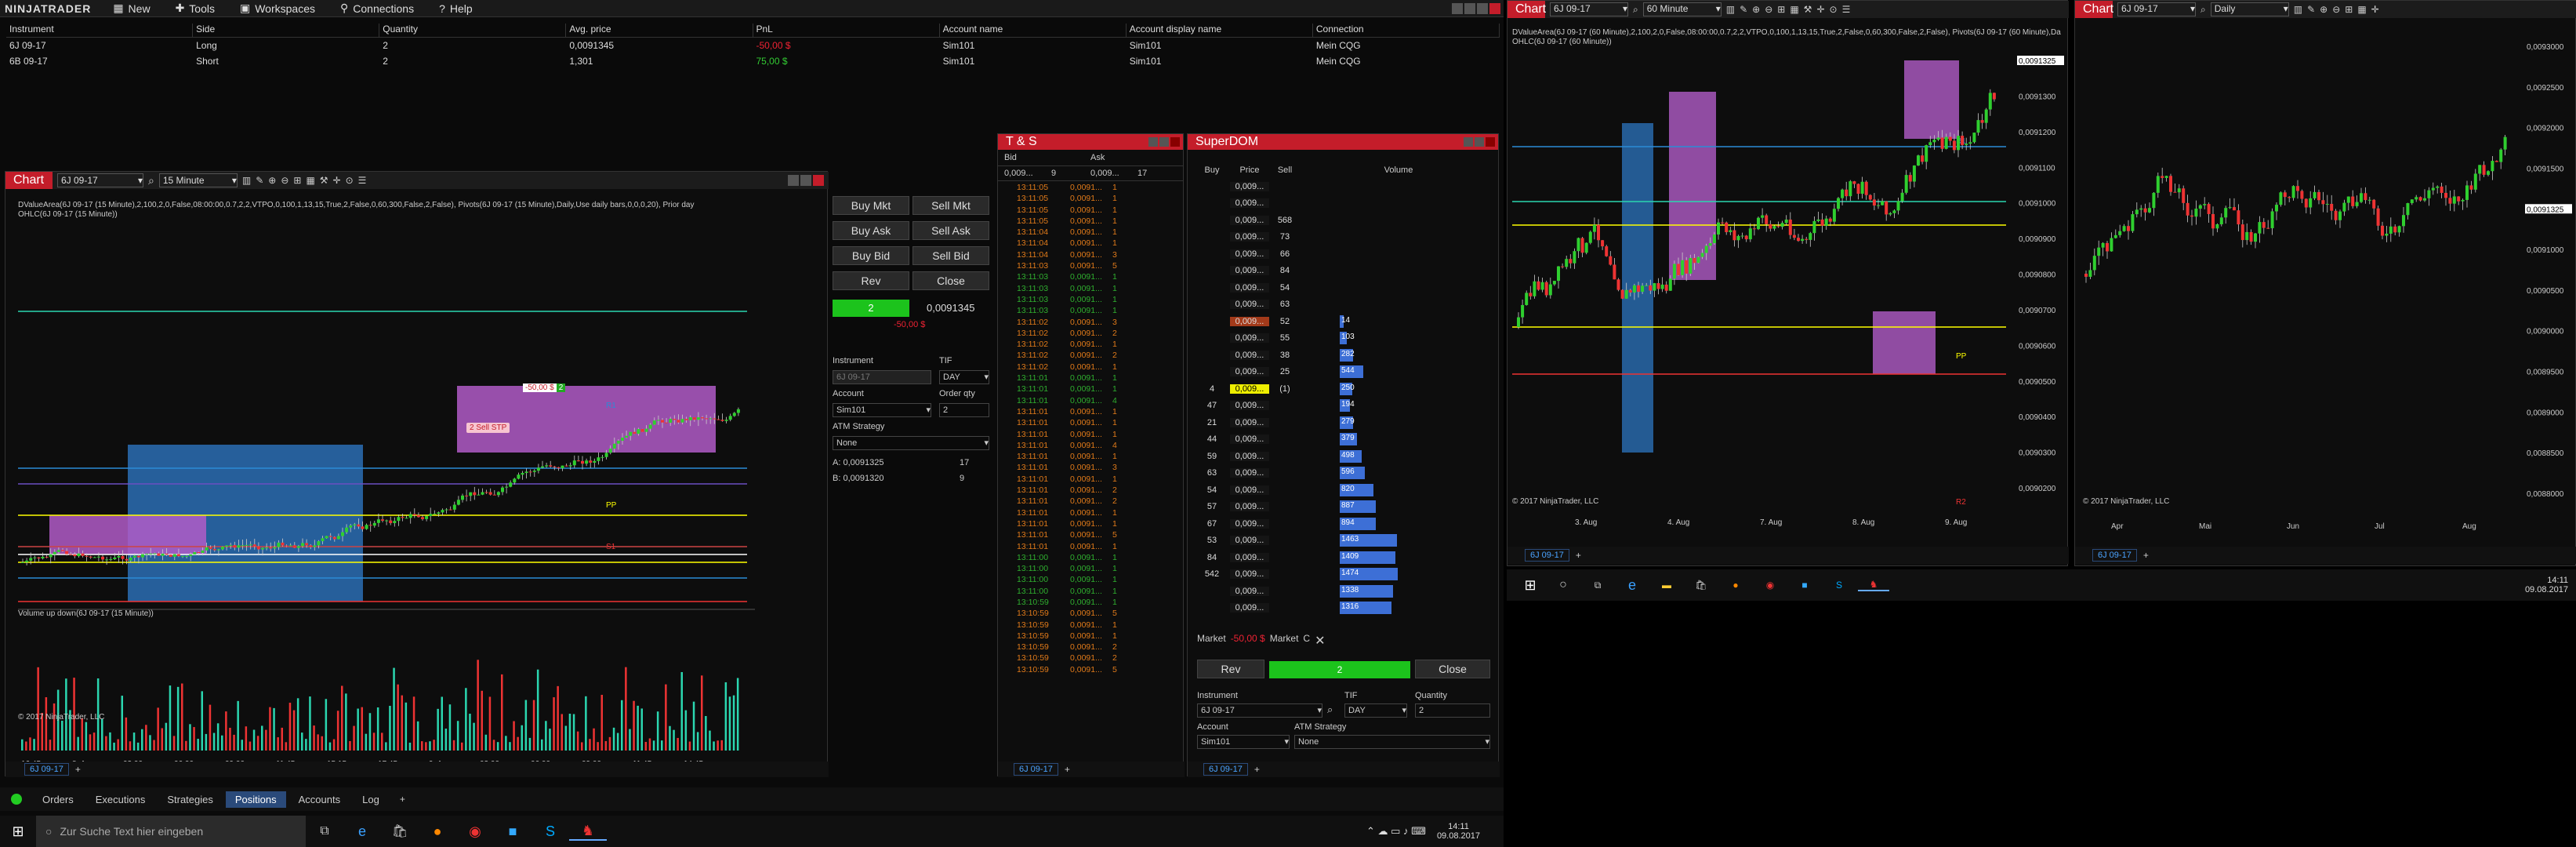  What do you see at coordinates (2250, 9) in the screenshot?
I see `interval-select: Daily ▾` at bounding box center [2250, 9].